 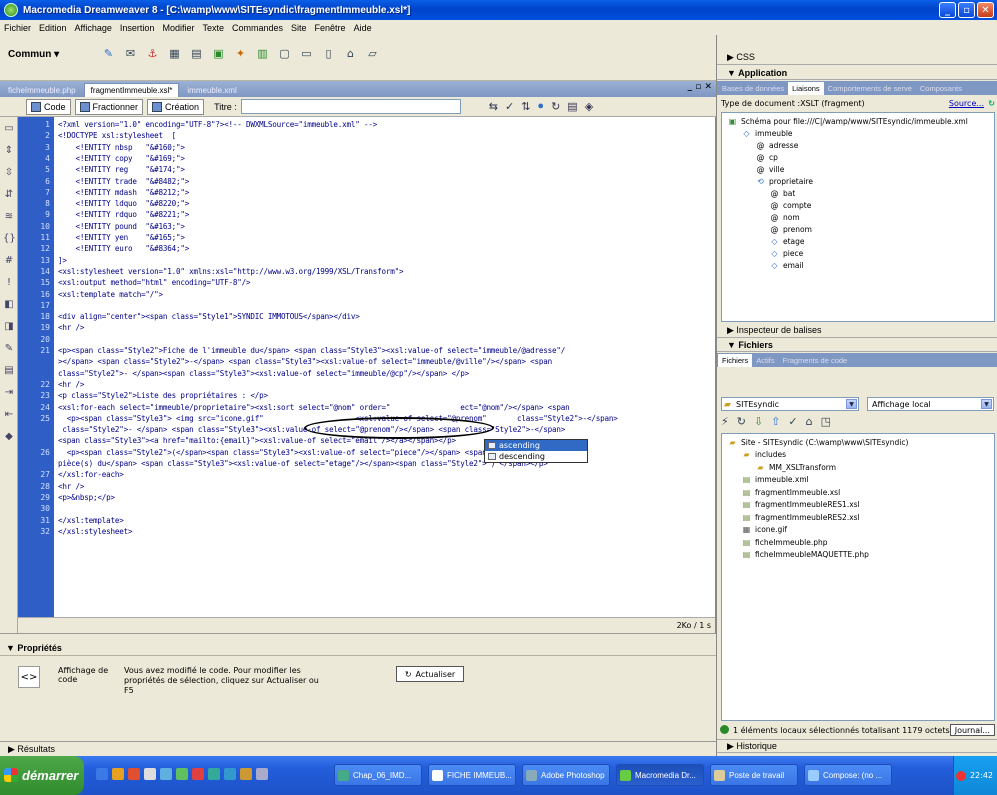 I want to click on tree-node: ◇ piece, so click(x=786, y=253).